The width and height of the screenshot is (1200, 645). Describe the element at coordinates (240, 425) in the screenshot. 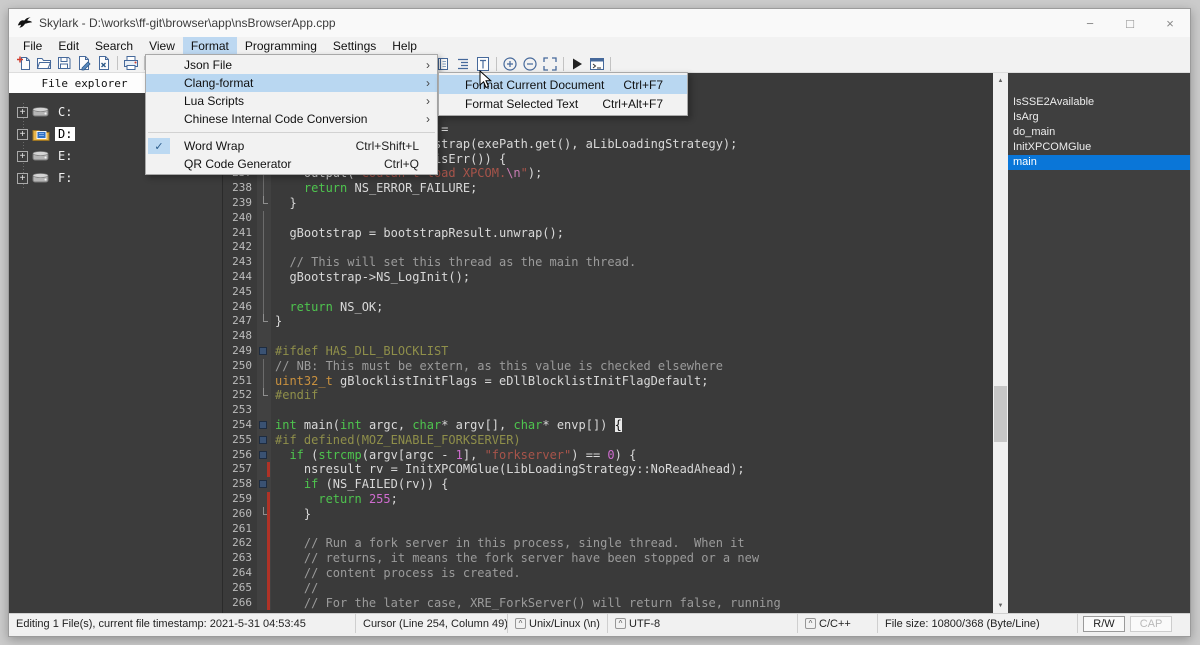

I see `line-number: 254` at that location.